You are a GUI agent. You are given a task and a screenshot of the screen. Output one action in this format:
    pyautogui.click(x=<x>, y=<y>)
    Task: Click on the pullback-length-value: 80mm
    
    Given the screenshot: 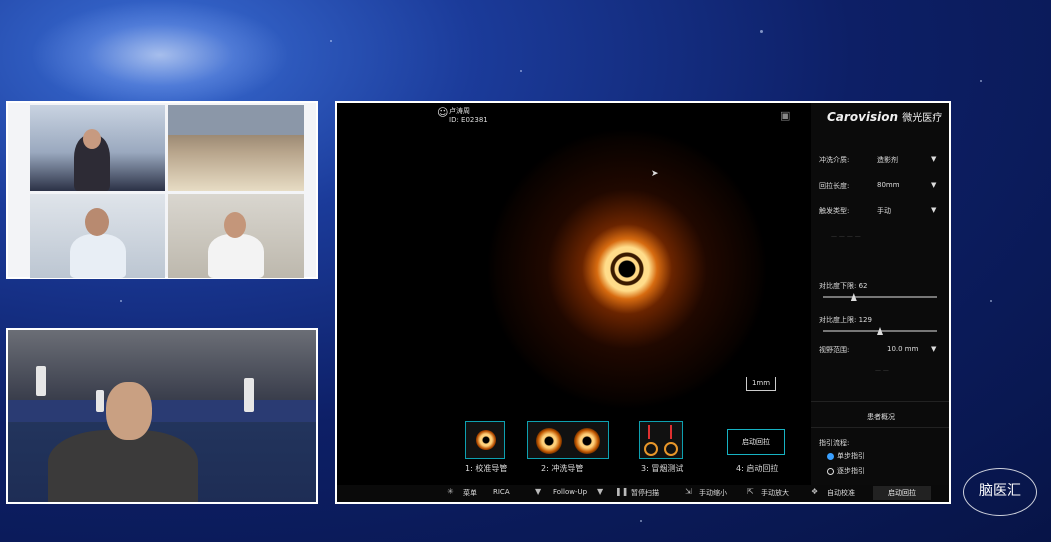 What is the action you would take?
    pyautogui.click(x=888, y=185)
    